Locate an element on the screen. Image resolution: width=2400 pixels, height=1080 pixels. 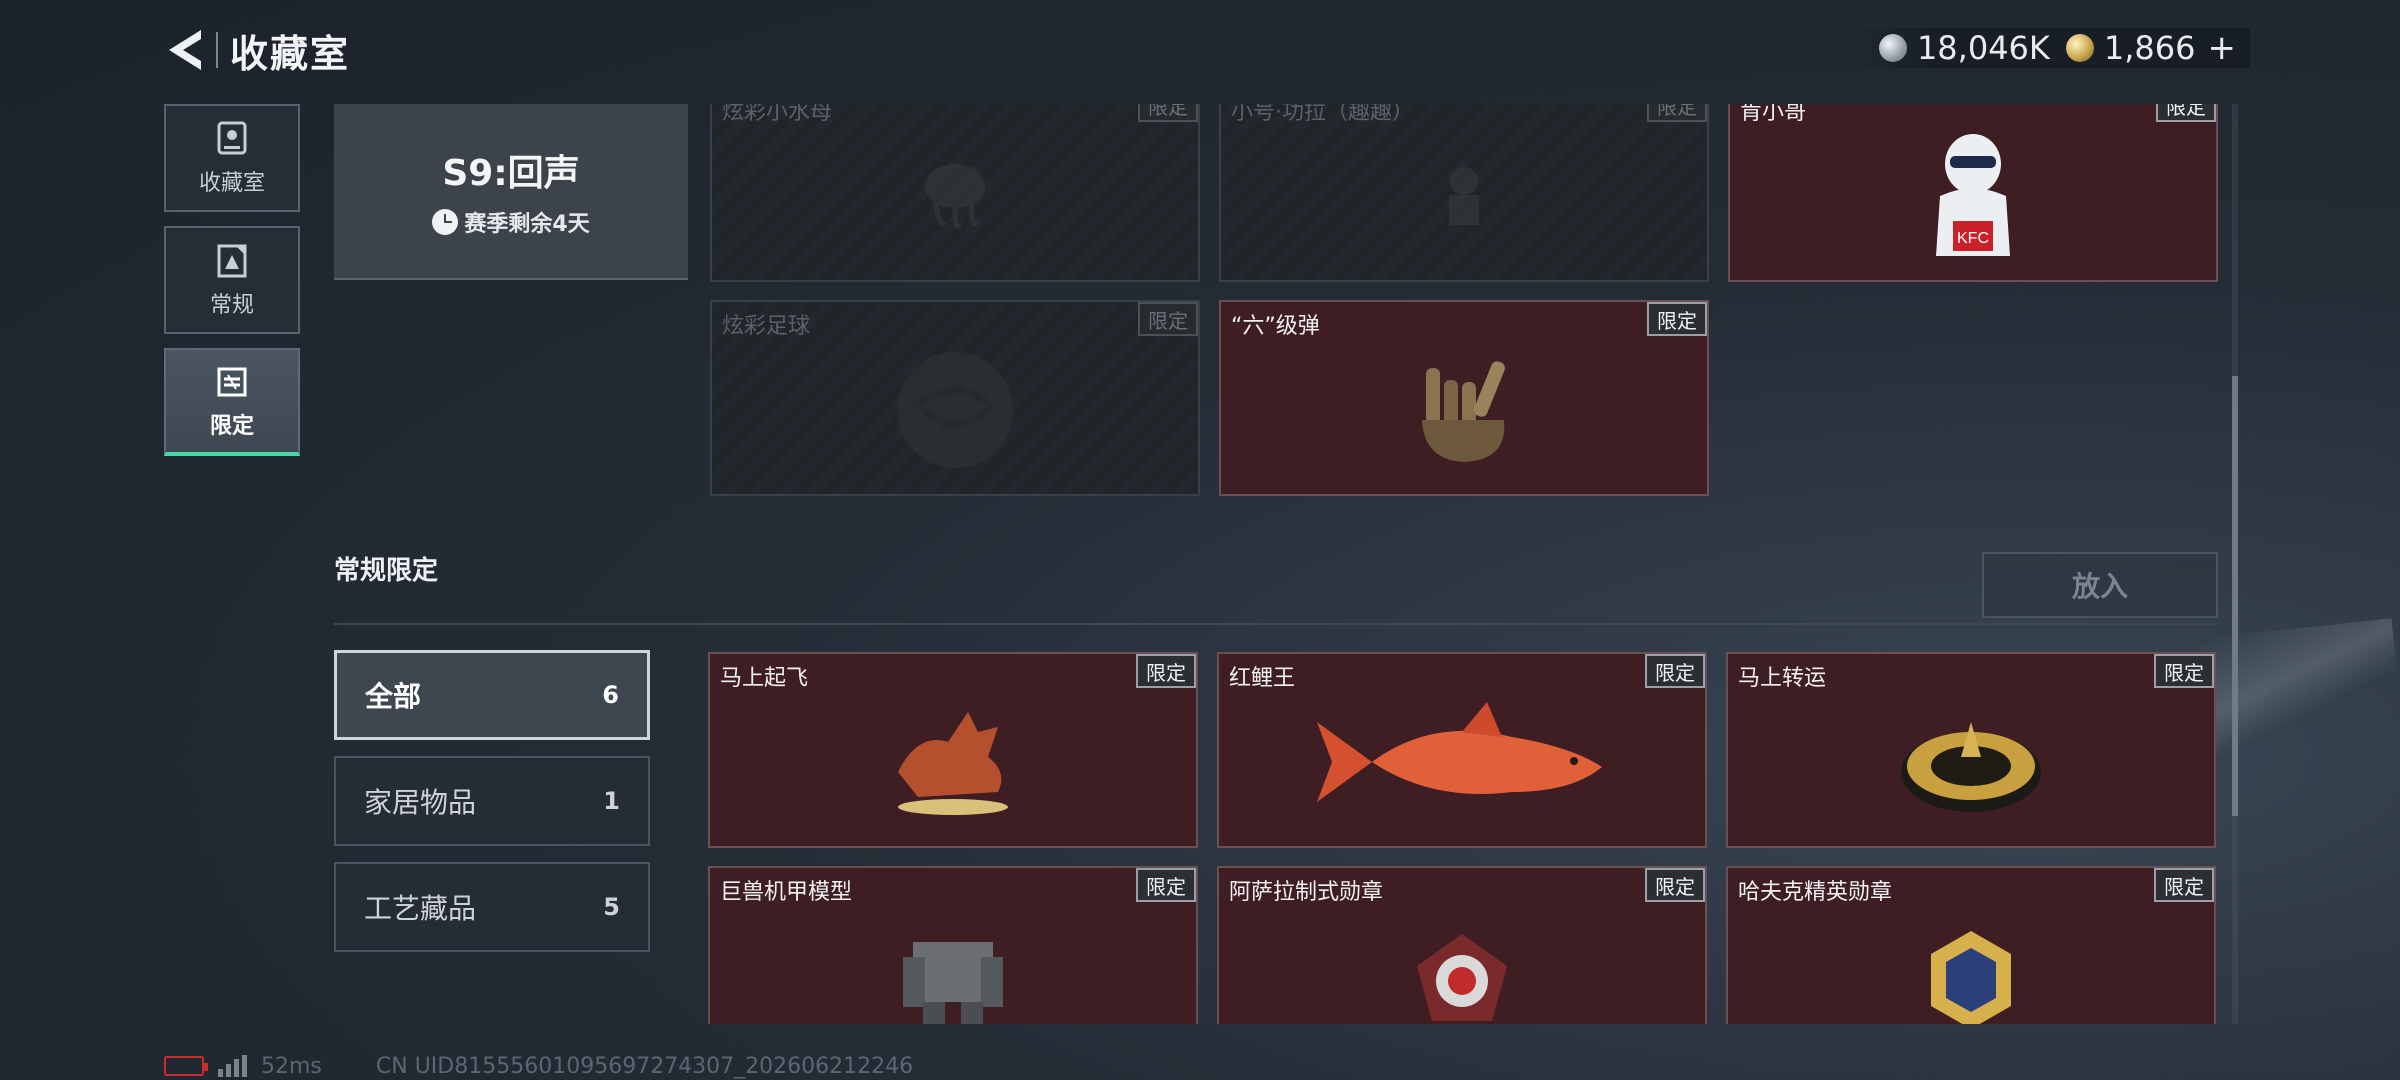
season-remaining-text: 赛季剩余4天 is located at coordinates (527, 224).